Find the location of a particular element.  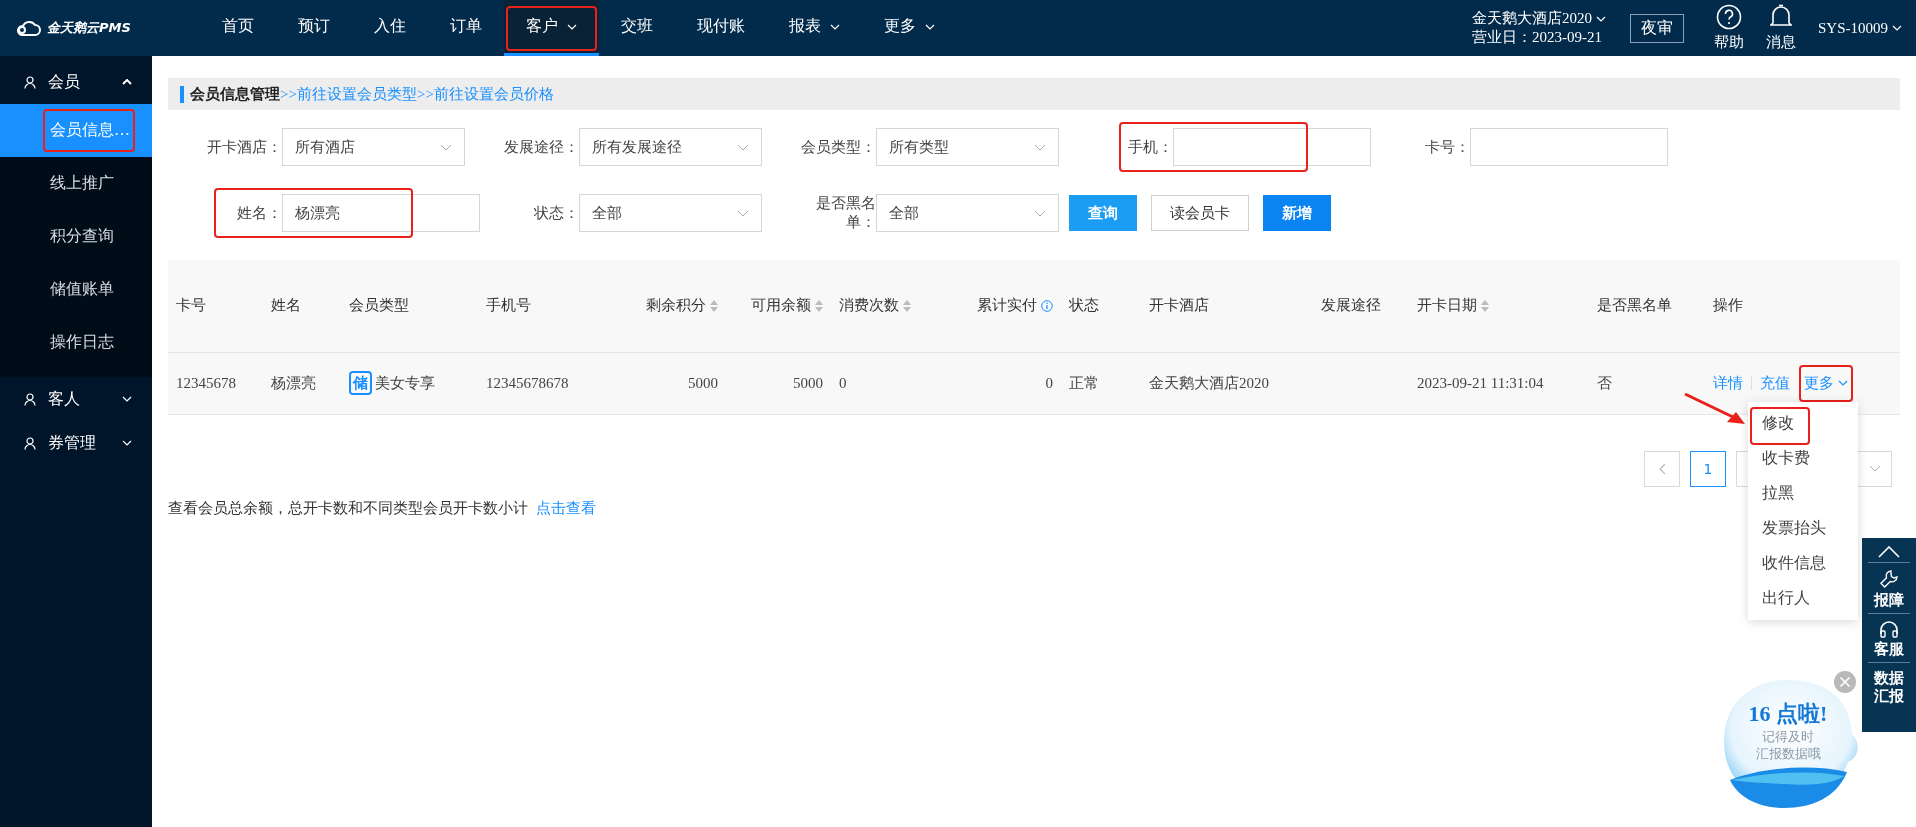

sidebar-group: 客人 is located at coordinates (76, 399).